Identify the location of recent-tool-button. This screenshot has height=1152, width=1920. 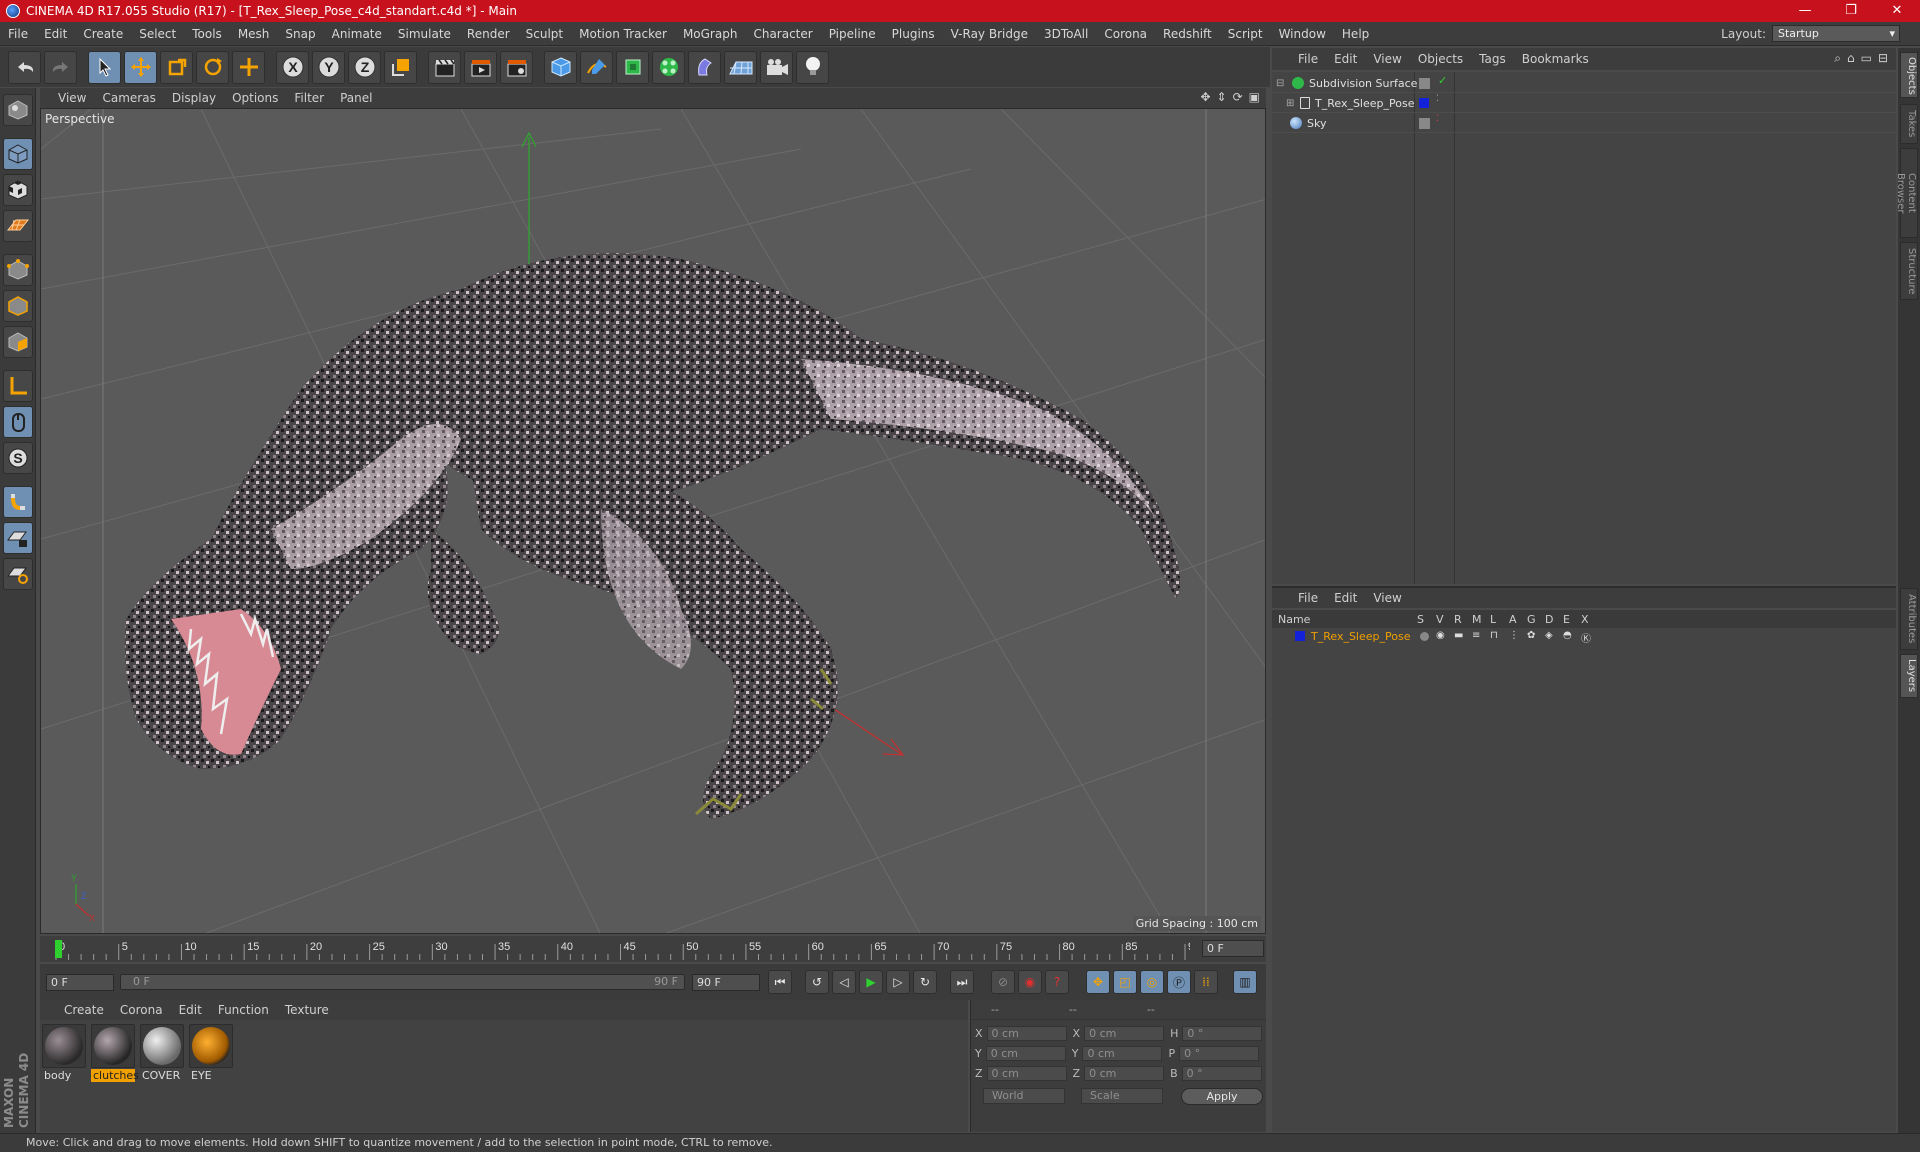
(248, 67).